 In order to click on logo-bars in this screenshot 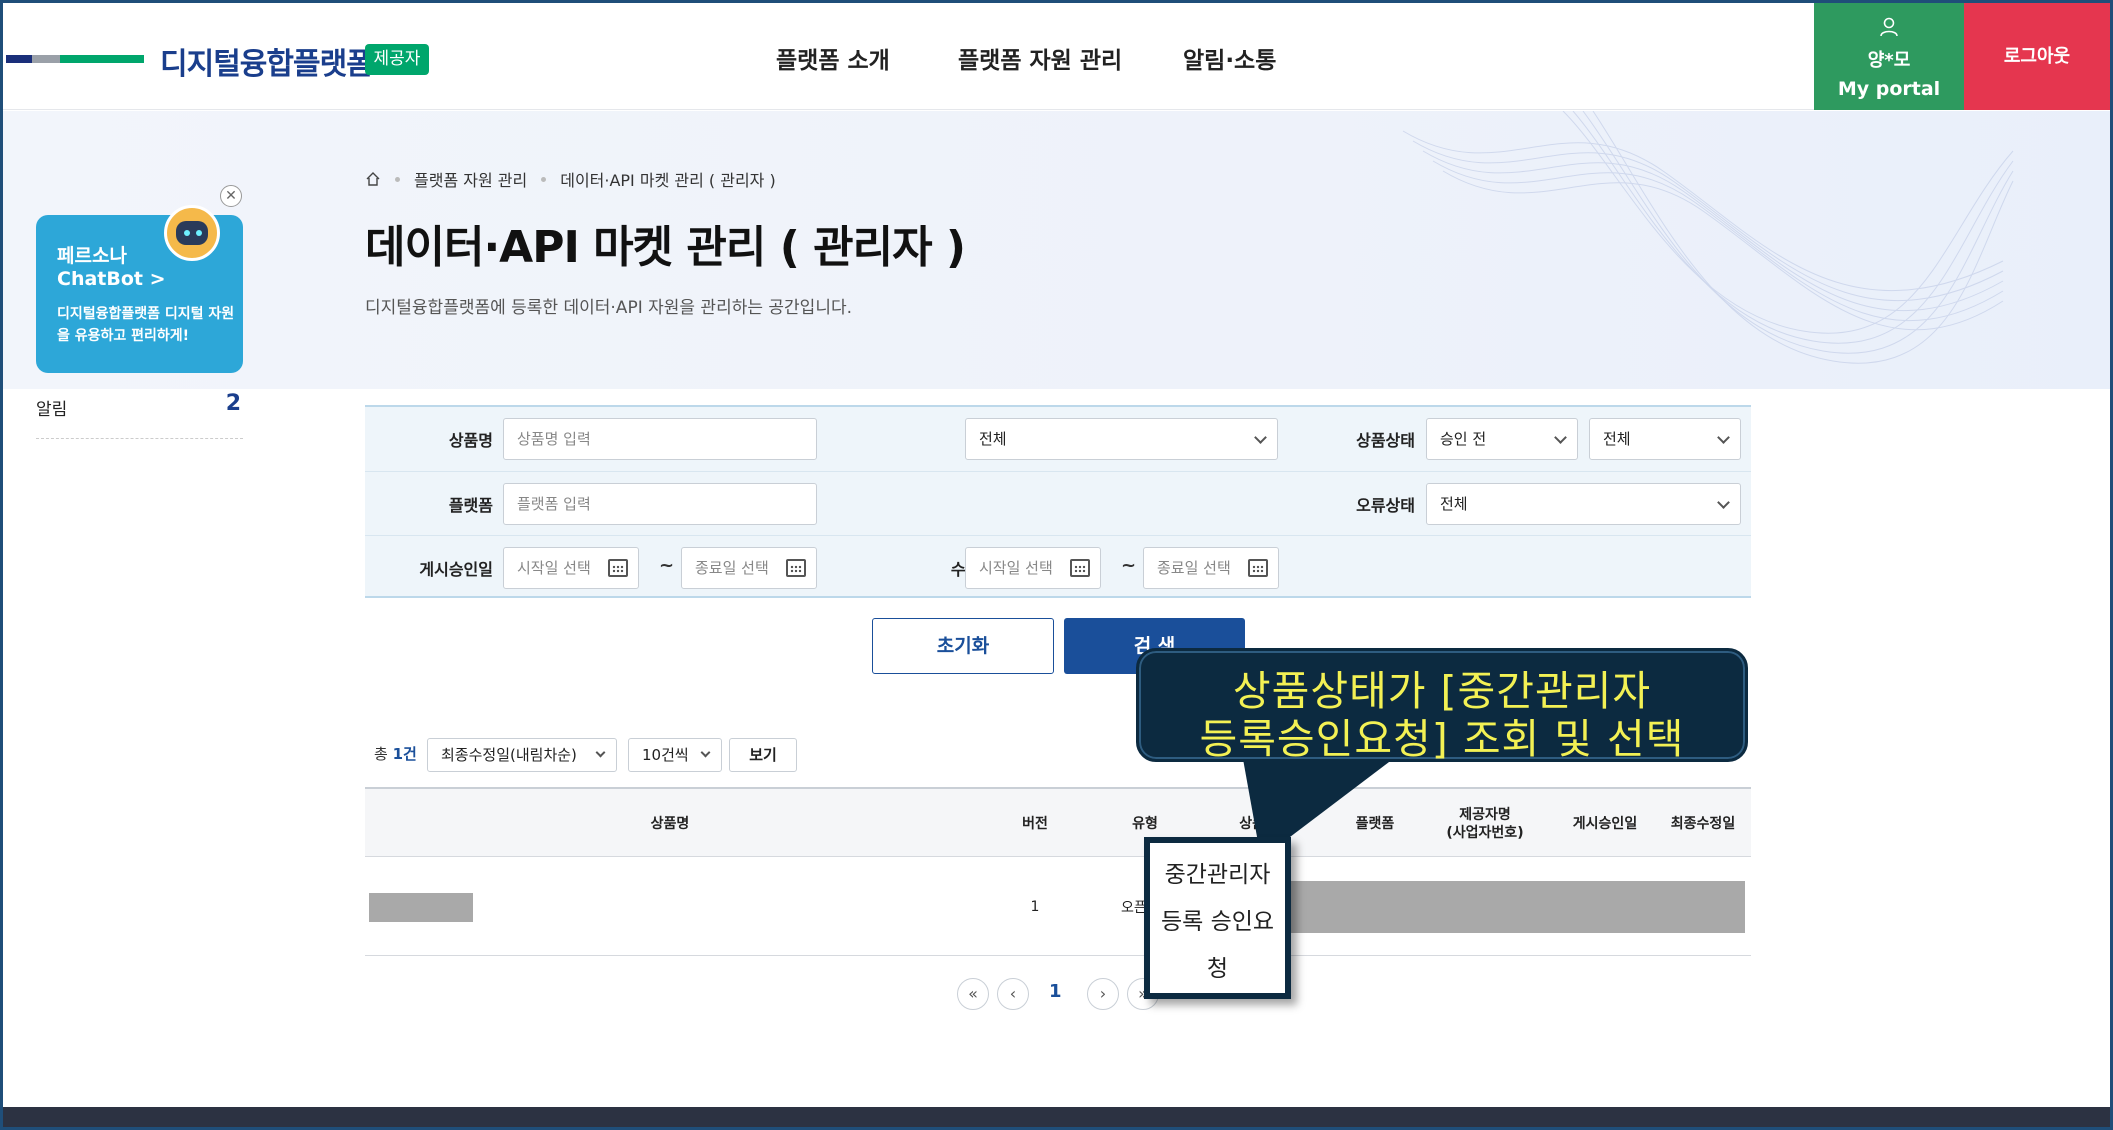, I will do `click(75, 59)`.